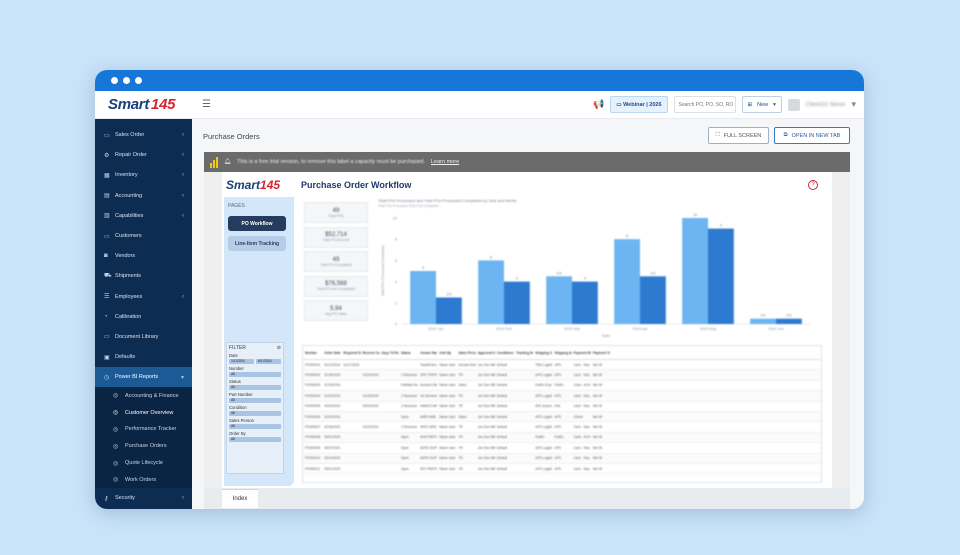 The height and width of the screenshot is (555, 960). Describe the element at coordinates (853, 104) in the screenshot. I see `chevron-down-icon: ▾` at that location.